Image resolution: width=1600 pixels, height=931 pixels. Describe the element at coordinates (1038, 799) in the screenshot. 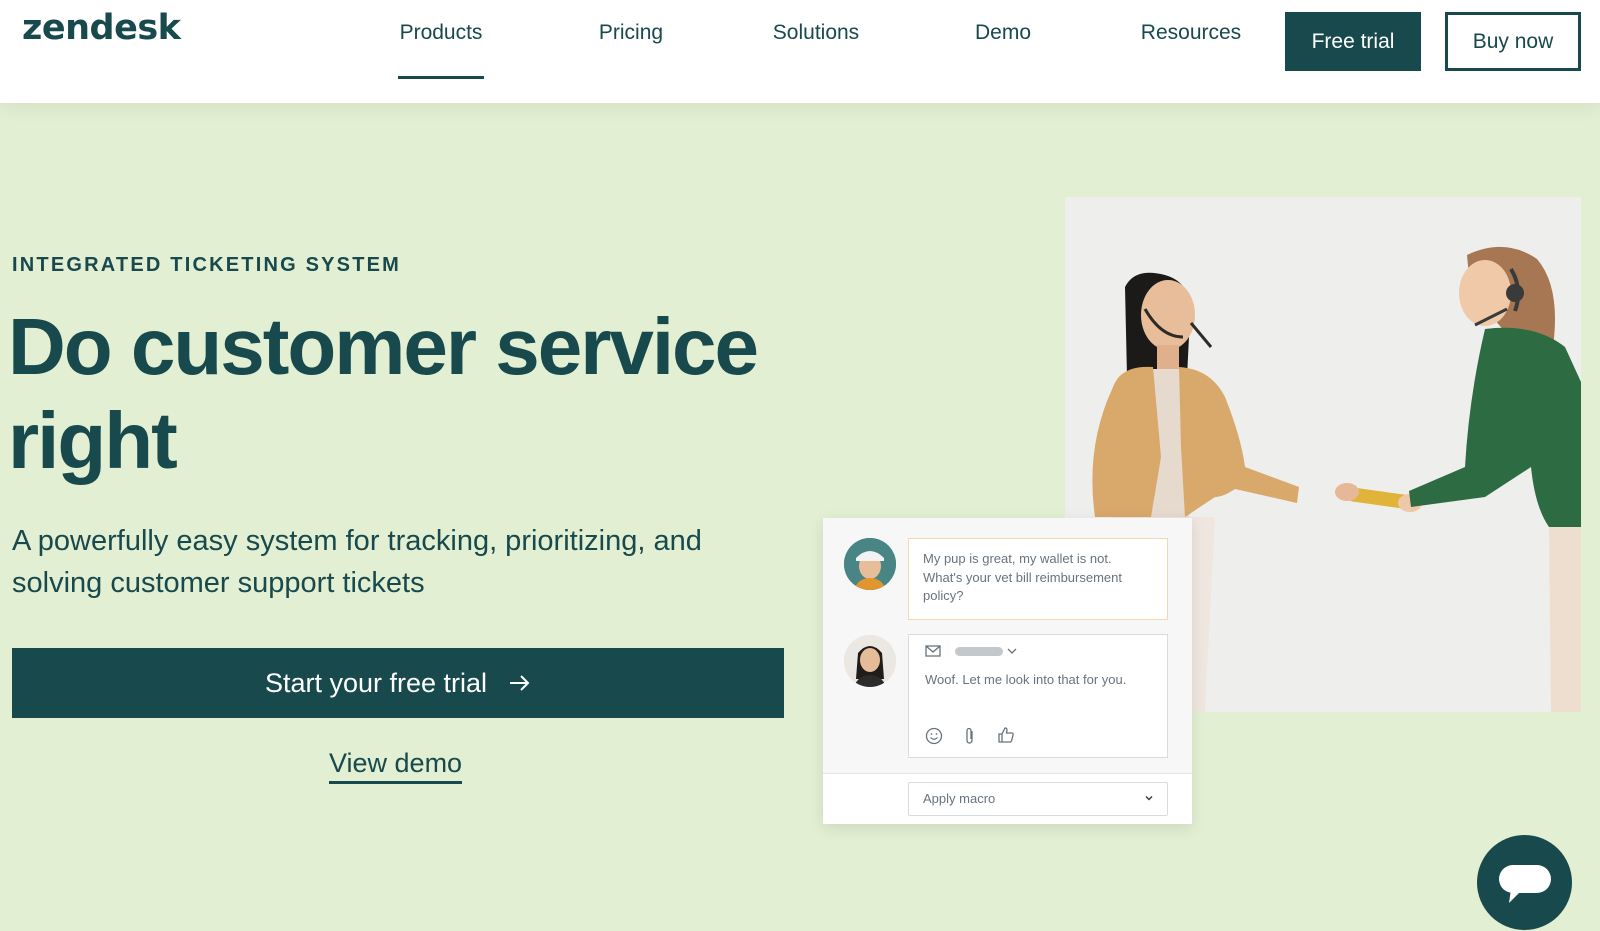

I see `apply-macro-dropdown: Apply macro` at that location.